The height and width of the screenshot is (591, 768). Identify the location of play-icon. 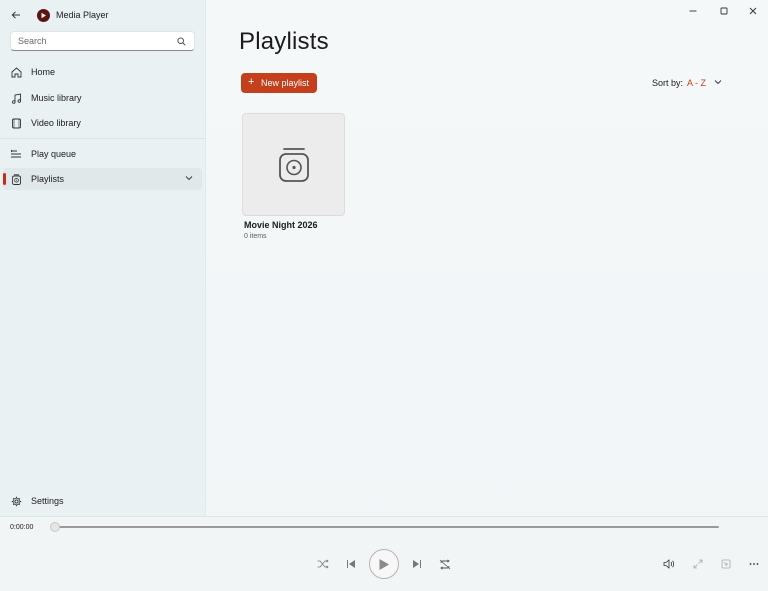
(384, 564).